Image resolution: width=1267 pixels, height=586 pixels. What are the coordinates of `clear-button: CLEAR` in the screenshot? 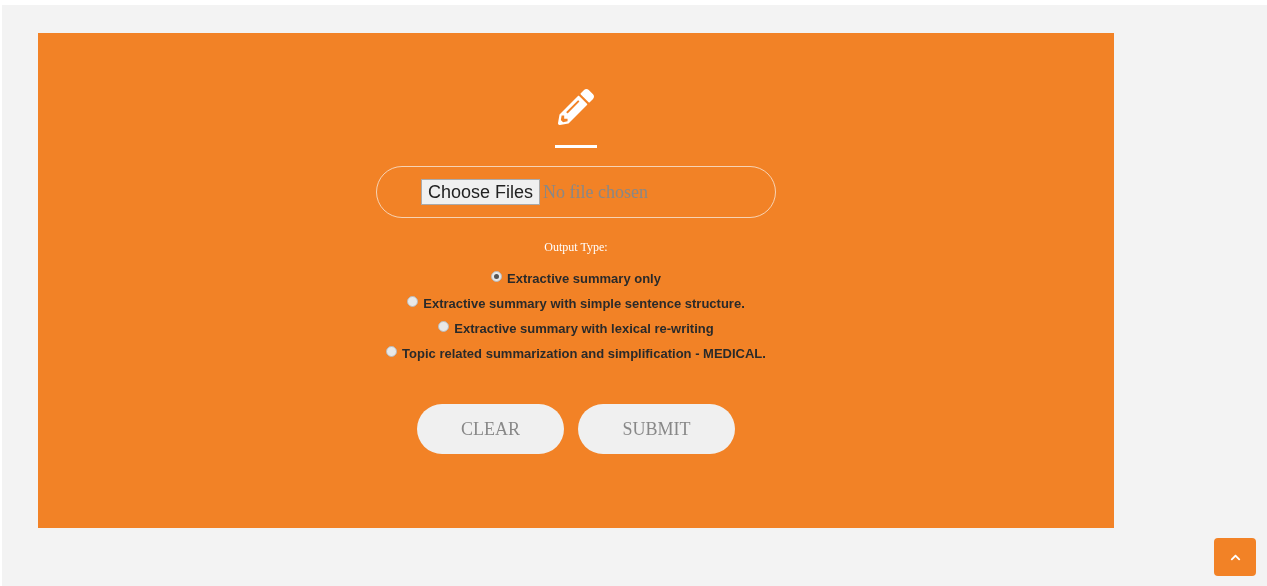 It's located at (490, 429).